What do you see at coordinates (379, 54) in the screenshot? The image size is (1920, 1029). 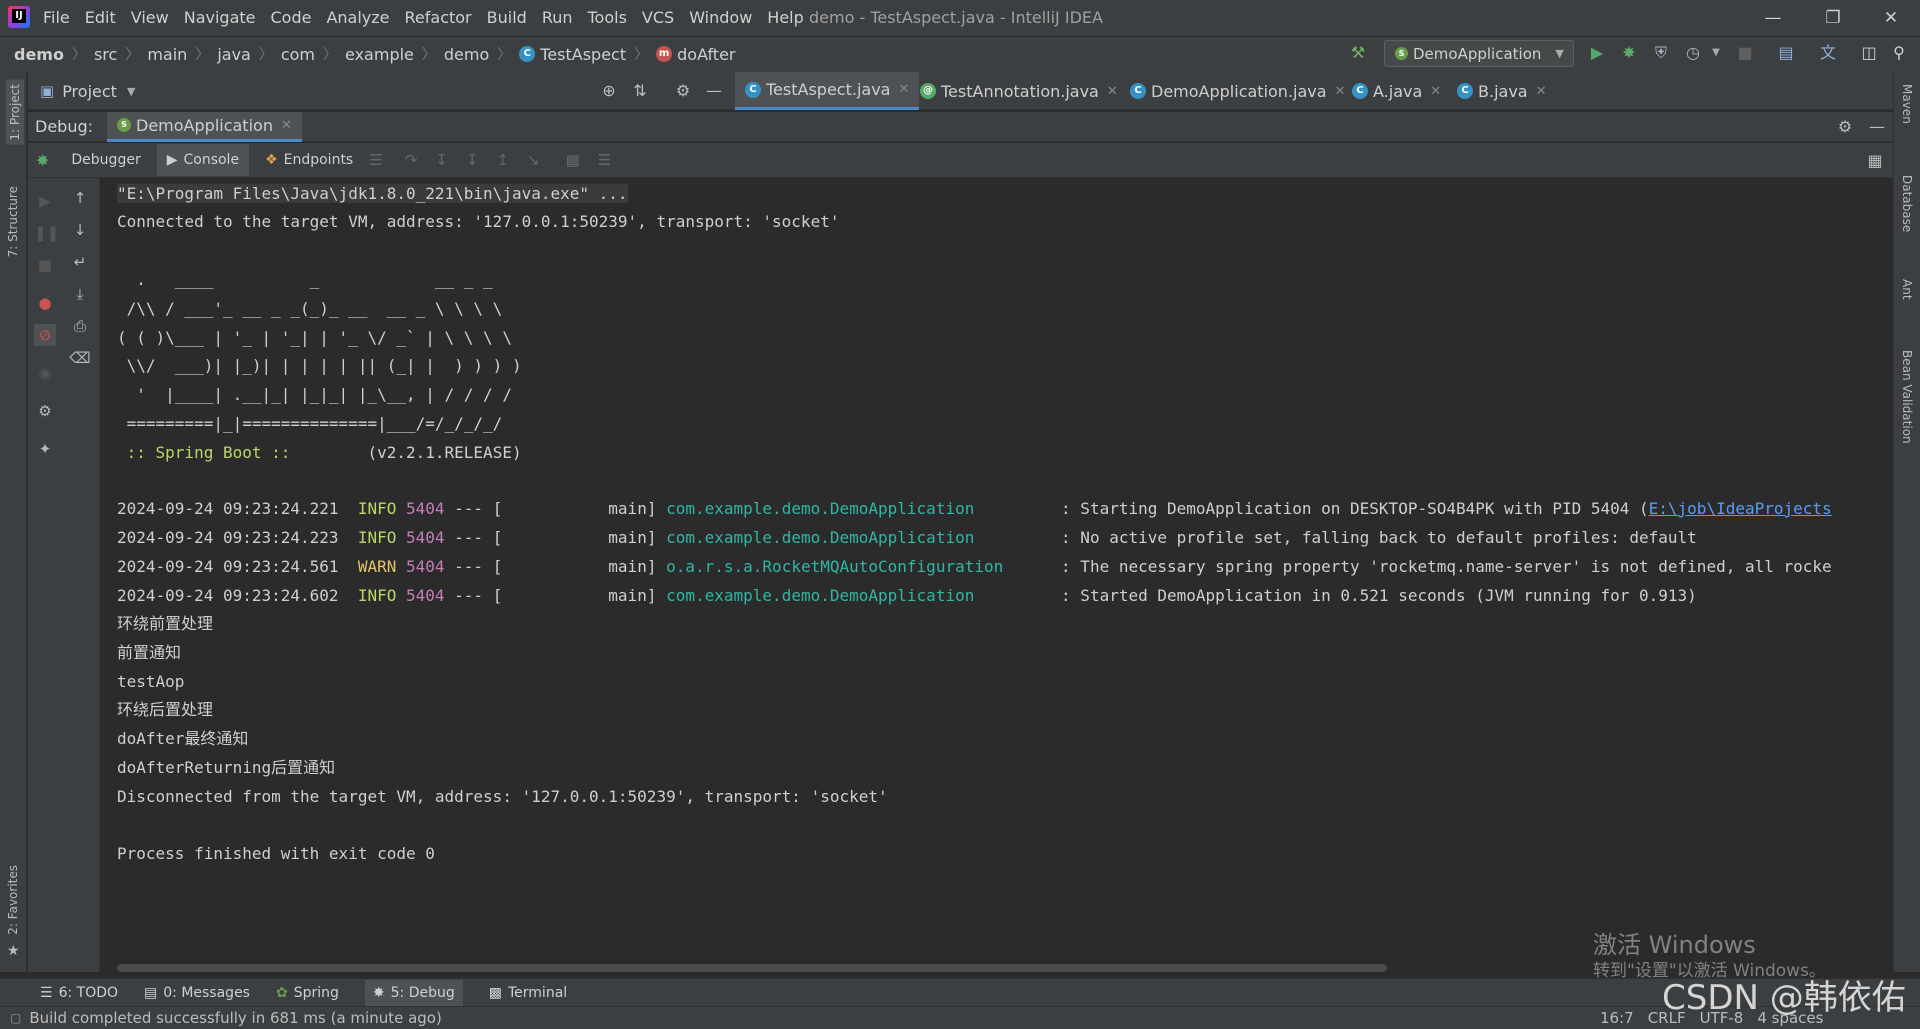 I see `crumb-example: example` at bounding box center [379, 54].